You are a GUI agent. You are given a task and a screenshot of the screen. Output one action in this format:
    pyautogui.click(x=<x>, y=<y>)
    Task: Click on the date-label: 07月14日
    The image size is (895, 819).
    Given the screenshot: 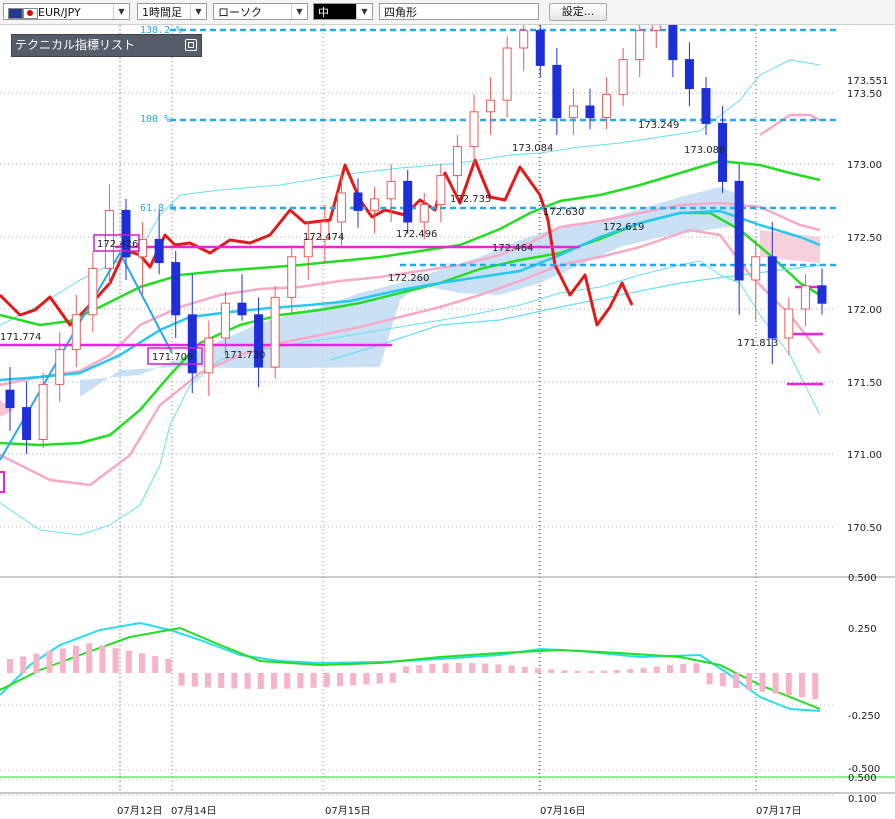 What is the action you would take?
    pyautogui.click(x=193, y=811)
    